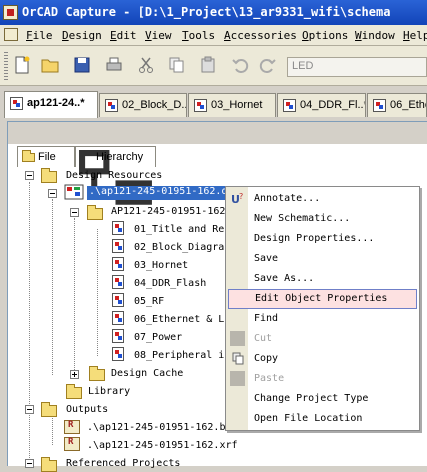 The image size is (427, 472). Describe the element at coordinates (322, 259) in the screenshot. I see `menu-item-save: Save` at that location.